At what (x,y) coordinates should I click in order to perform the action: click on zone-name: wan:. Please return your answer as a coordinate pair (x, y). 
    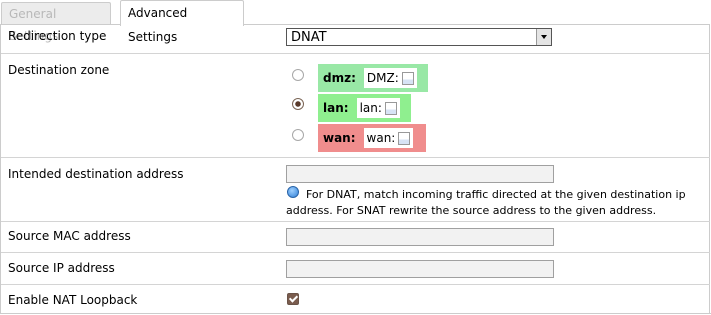
    Looking at the image, I should click on (339, 138).